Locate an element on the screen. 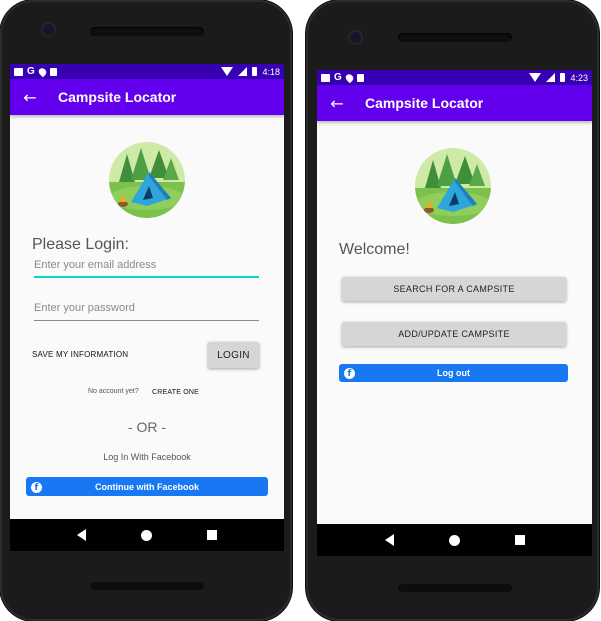  log-out-label: Log out is located at coordinates (453, 373).